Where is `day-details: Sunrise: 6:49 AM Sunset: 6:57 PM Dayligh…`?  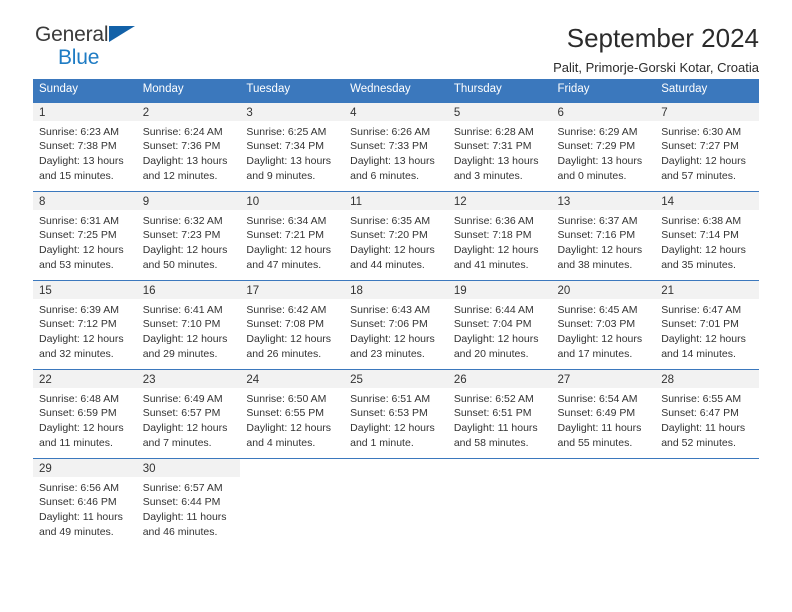 day-details: Sunrise: 6:49 AM Sunset: 6:57 PM Dayligh… is located at coordinates (189, 419).